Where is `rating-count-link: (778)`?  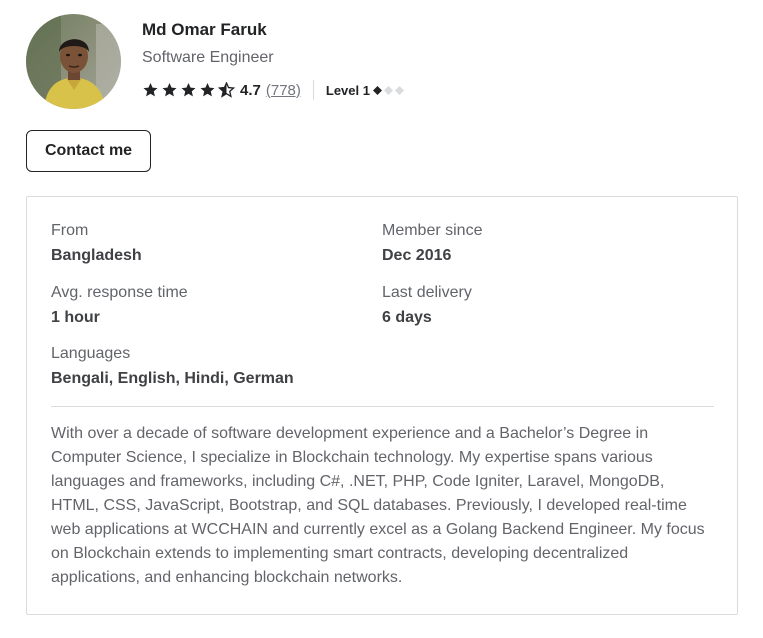 rating-count-link: (778) is located at coordinates (283, 90).